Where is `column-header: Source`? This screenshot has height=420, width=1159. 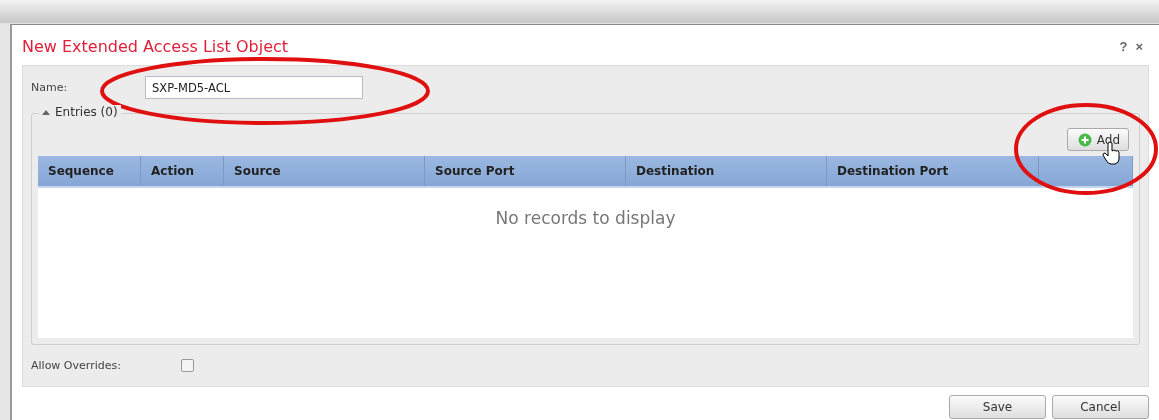
column-header: Source is located at coordinates (324, 171).